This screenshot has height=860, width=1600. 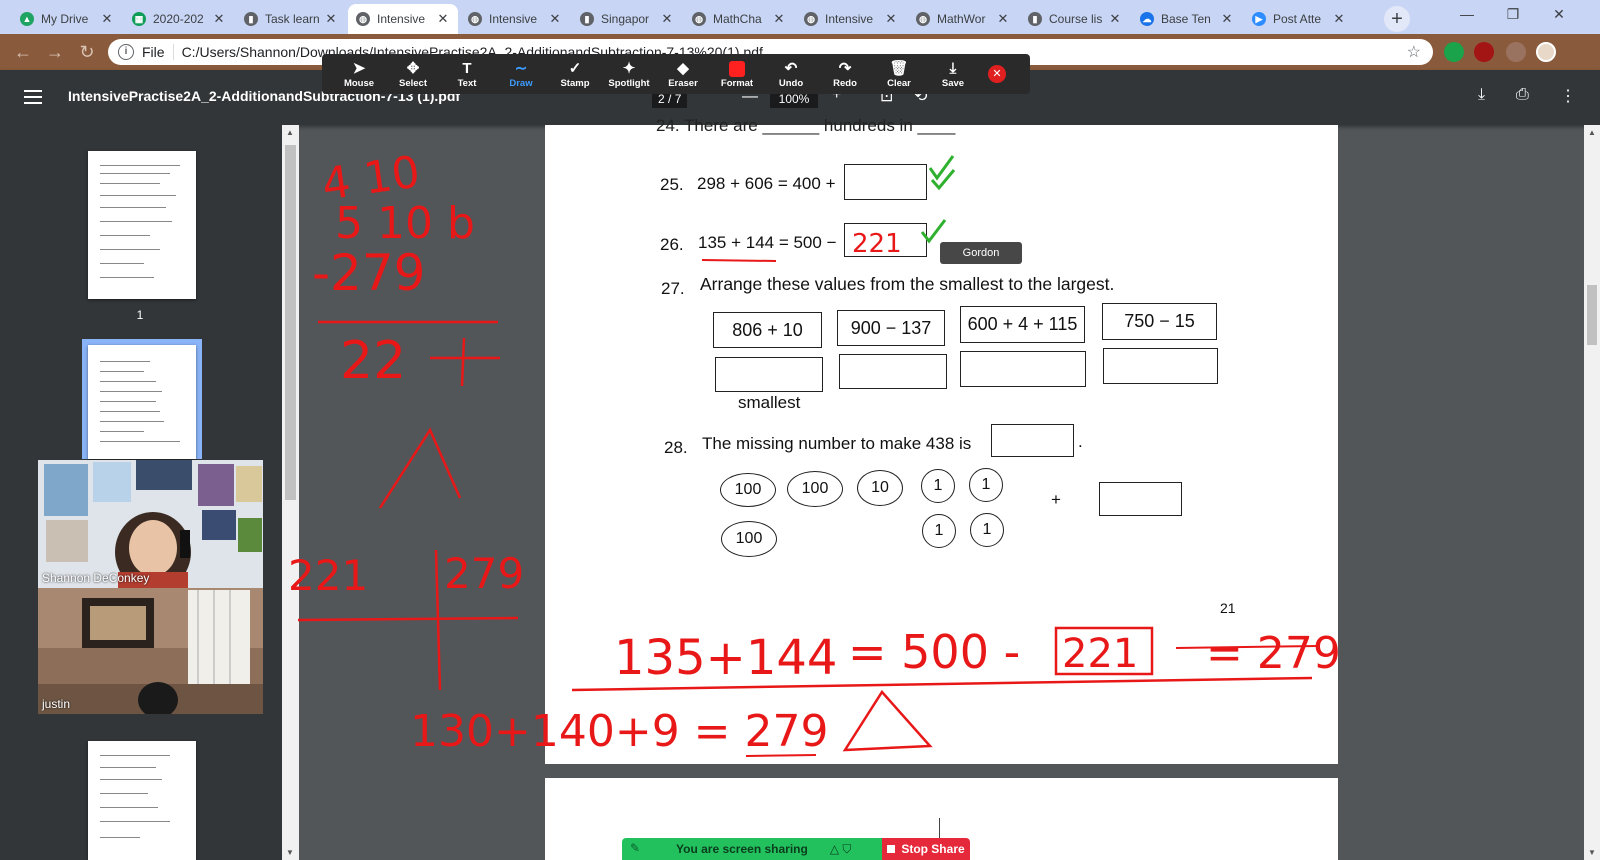 I want to click on annotate-tool-draw: ∼ Draw, so click(x=521, y=74).